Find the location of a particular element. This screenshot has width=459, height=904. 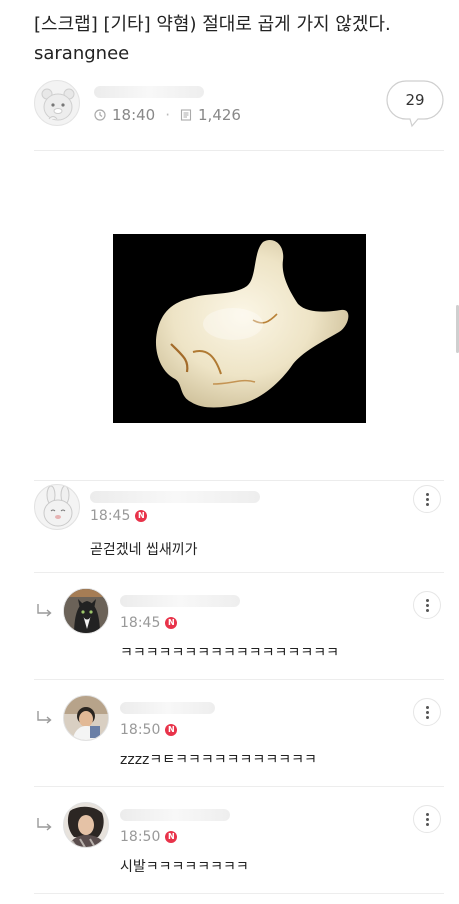

comment-divider is located at coordinates (239, 893).